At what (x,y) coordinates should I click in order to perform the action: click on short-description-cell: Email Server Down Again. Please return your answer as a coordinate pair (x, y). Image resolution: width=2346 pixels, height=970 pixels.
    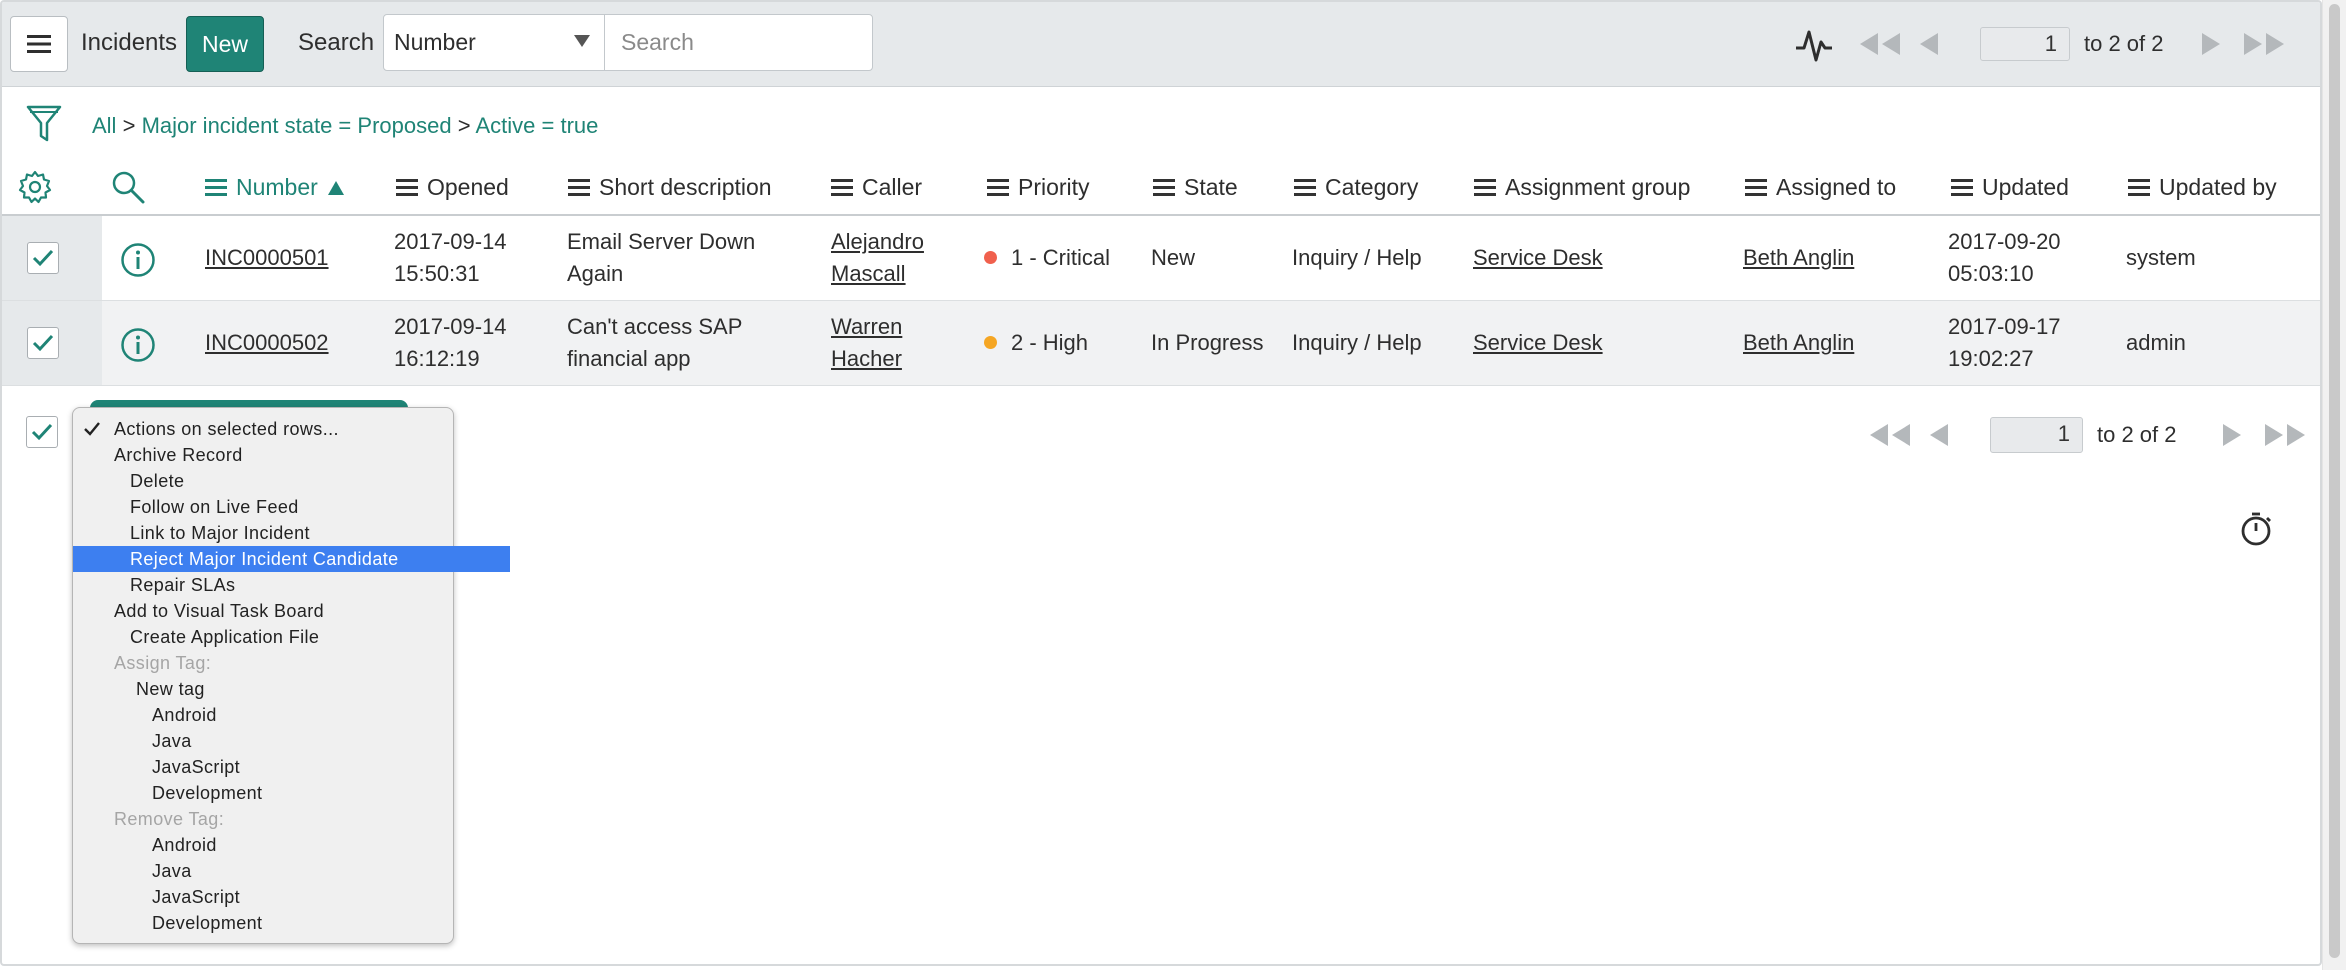
    Looking at the image, I should click on (661, 257).